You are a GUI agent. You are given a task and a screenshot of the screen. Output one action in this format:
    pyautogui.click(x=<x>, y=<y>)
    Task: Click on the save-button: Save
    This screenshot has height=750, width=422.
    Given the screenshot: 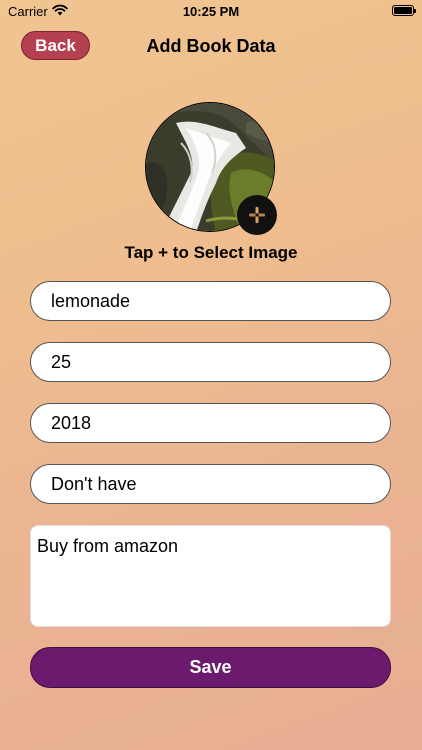 What is the action you would take?
    pyautogui.click(x=210, y=667)
    